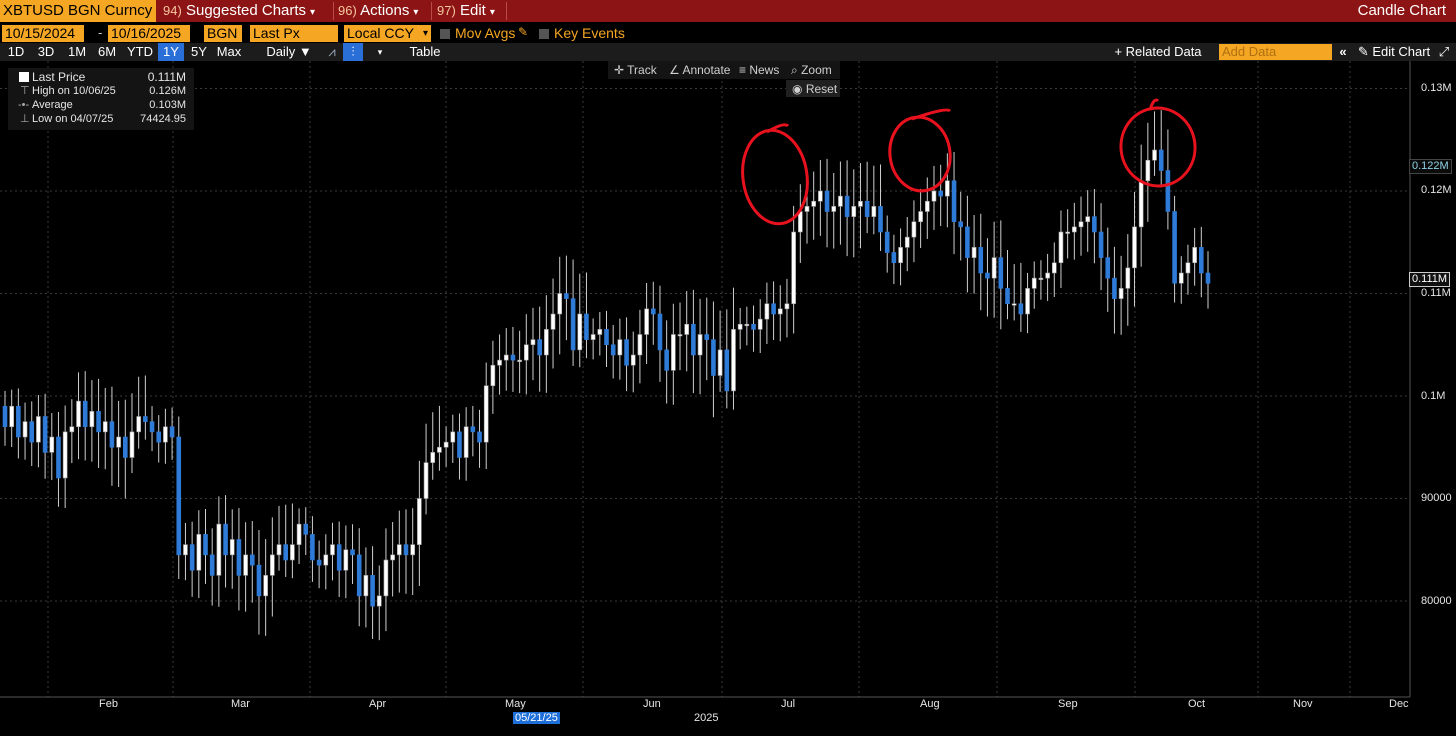 The height and width of the screenshot is (736, 1456). Describe the element at coordinates (425, 52) in the screenshot. I see `table-button: Table` at that location.